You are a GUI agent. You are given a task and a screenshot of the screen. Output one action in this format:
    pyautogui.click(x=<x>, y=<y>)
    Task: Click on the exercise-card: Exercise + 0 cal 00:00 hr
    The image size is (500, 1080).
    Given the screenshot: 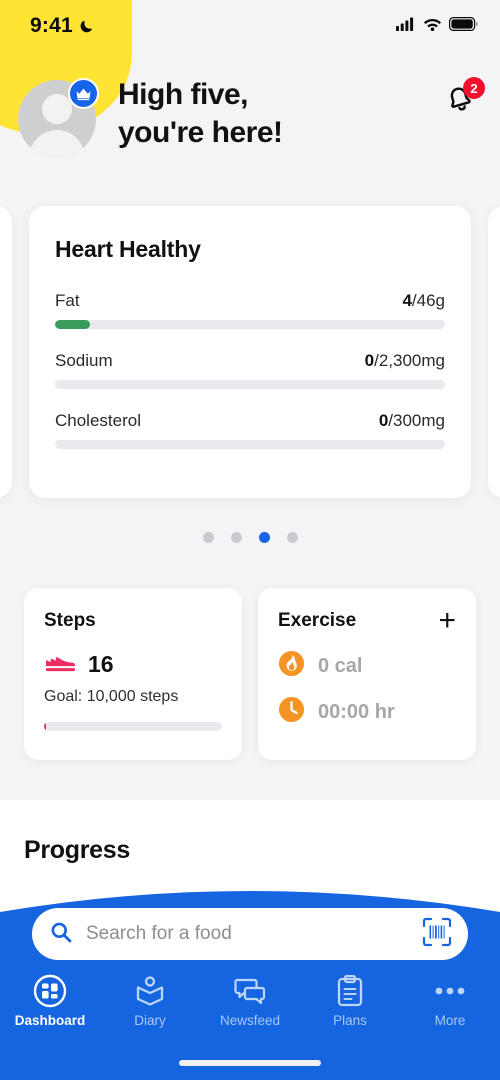 What is the action you would take?
    pyautogui.click(x=367, y=674)
    